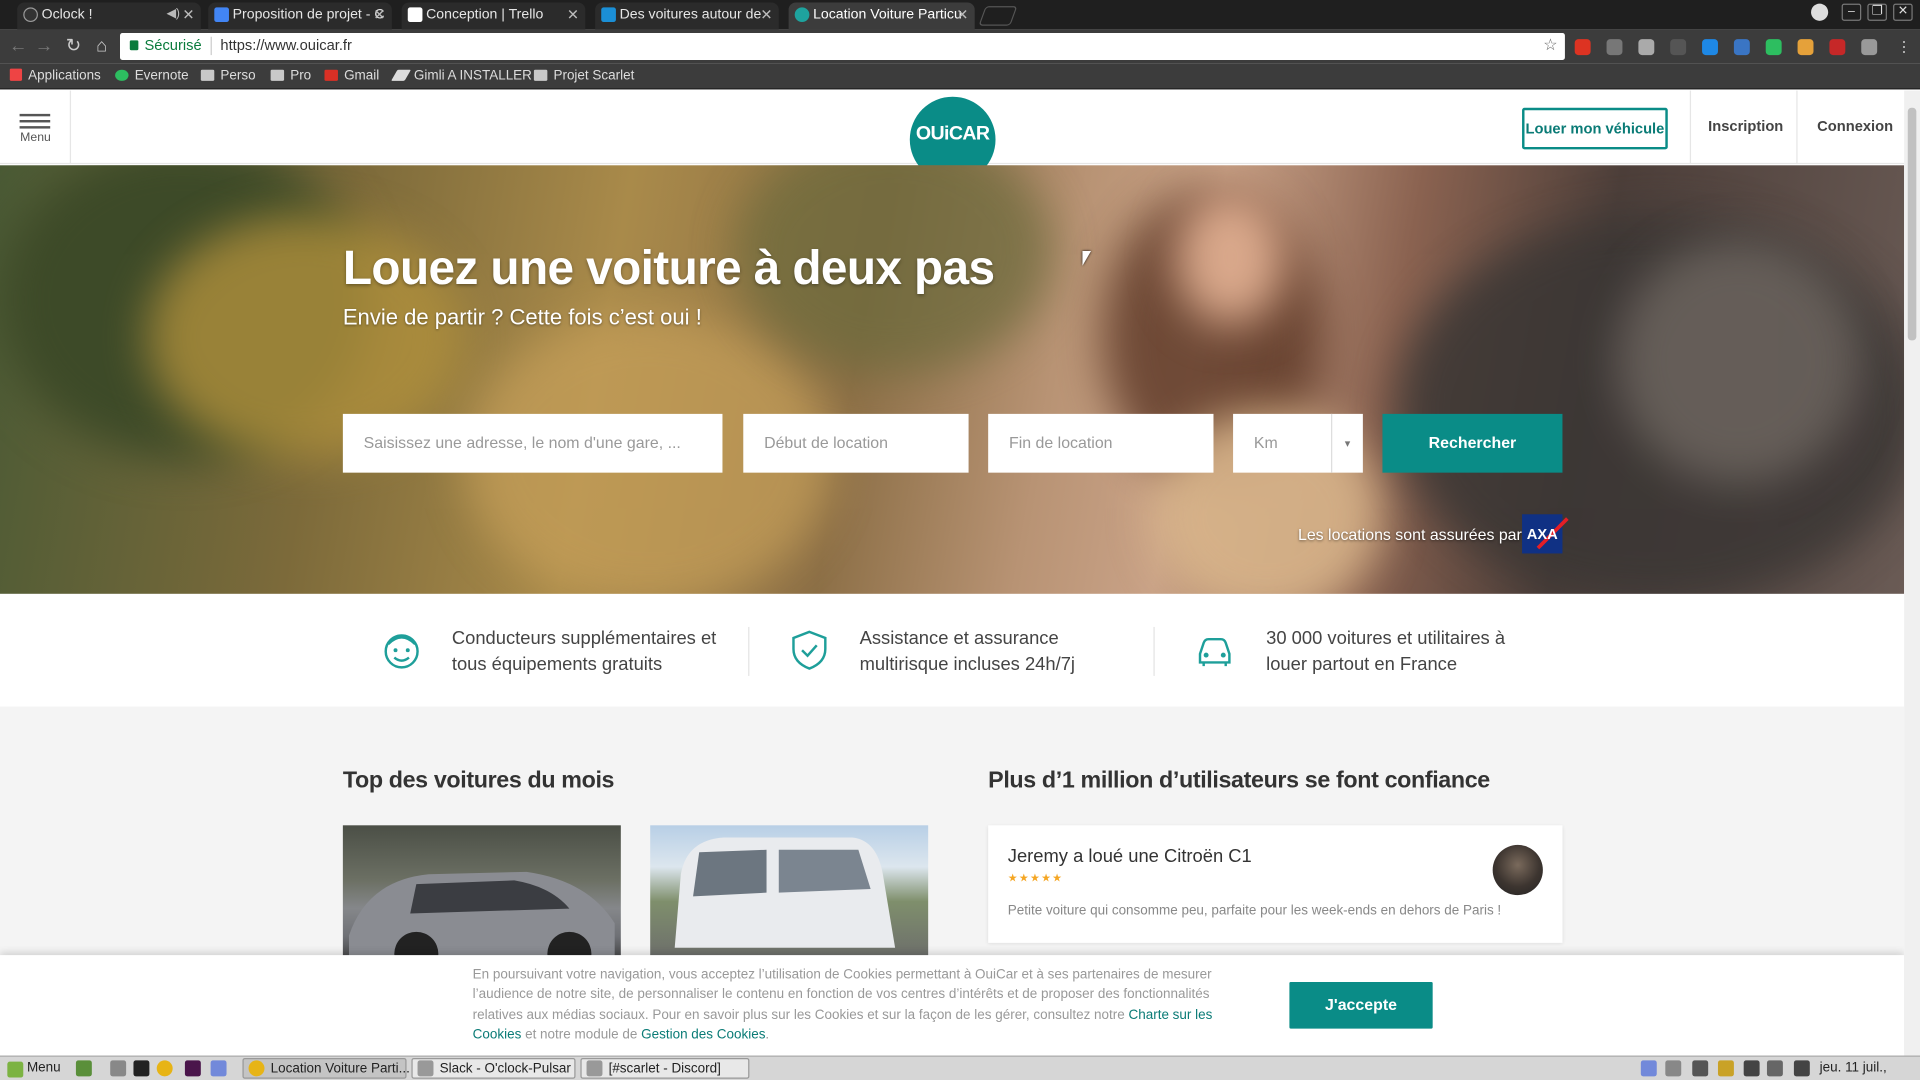 The image size is (1920, 1080). What do you see at coordinates (493, 16) in the screenshot?
I see `browser-tab: Conception | Trello ✕` at bounding box center [493, 16].